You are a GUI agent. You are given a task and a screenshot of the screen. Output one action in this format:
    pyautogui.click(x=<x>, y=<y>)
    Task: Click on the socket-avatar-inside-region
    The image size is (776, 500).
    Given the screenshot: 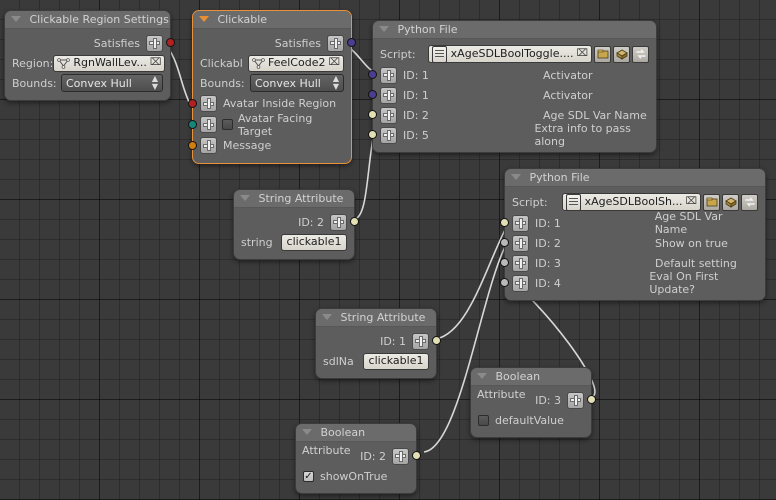 What is the action you would take?
    pyautogui.click(x=192, y=103)
    